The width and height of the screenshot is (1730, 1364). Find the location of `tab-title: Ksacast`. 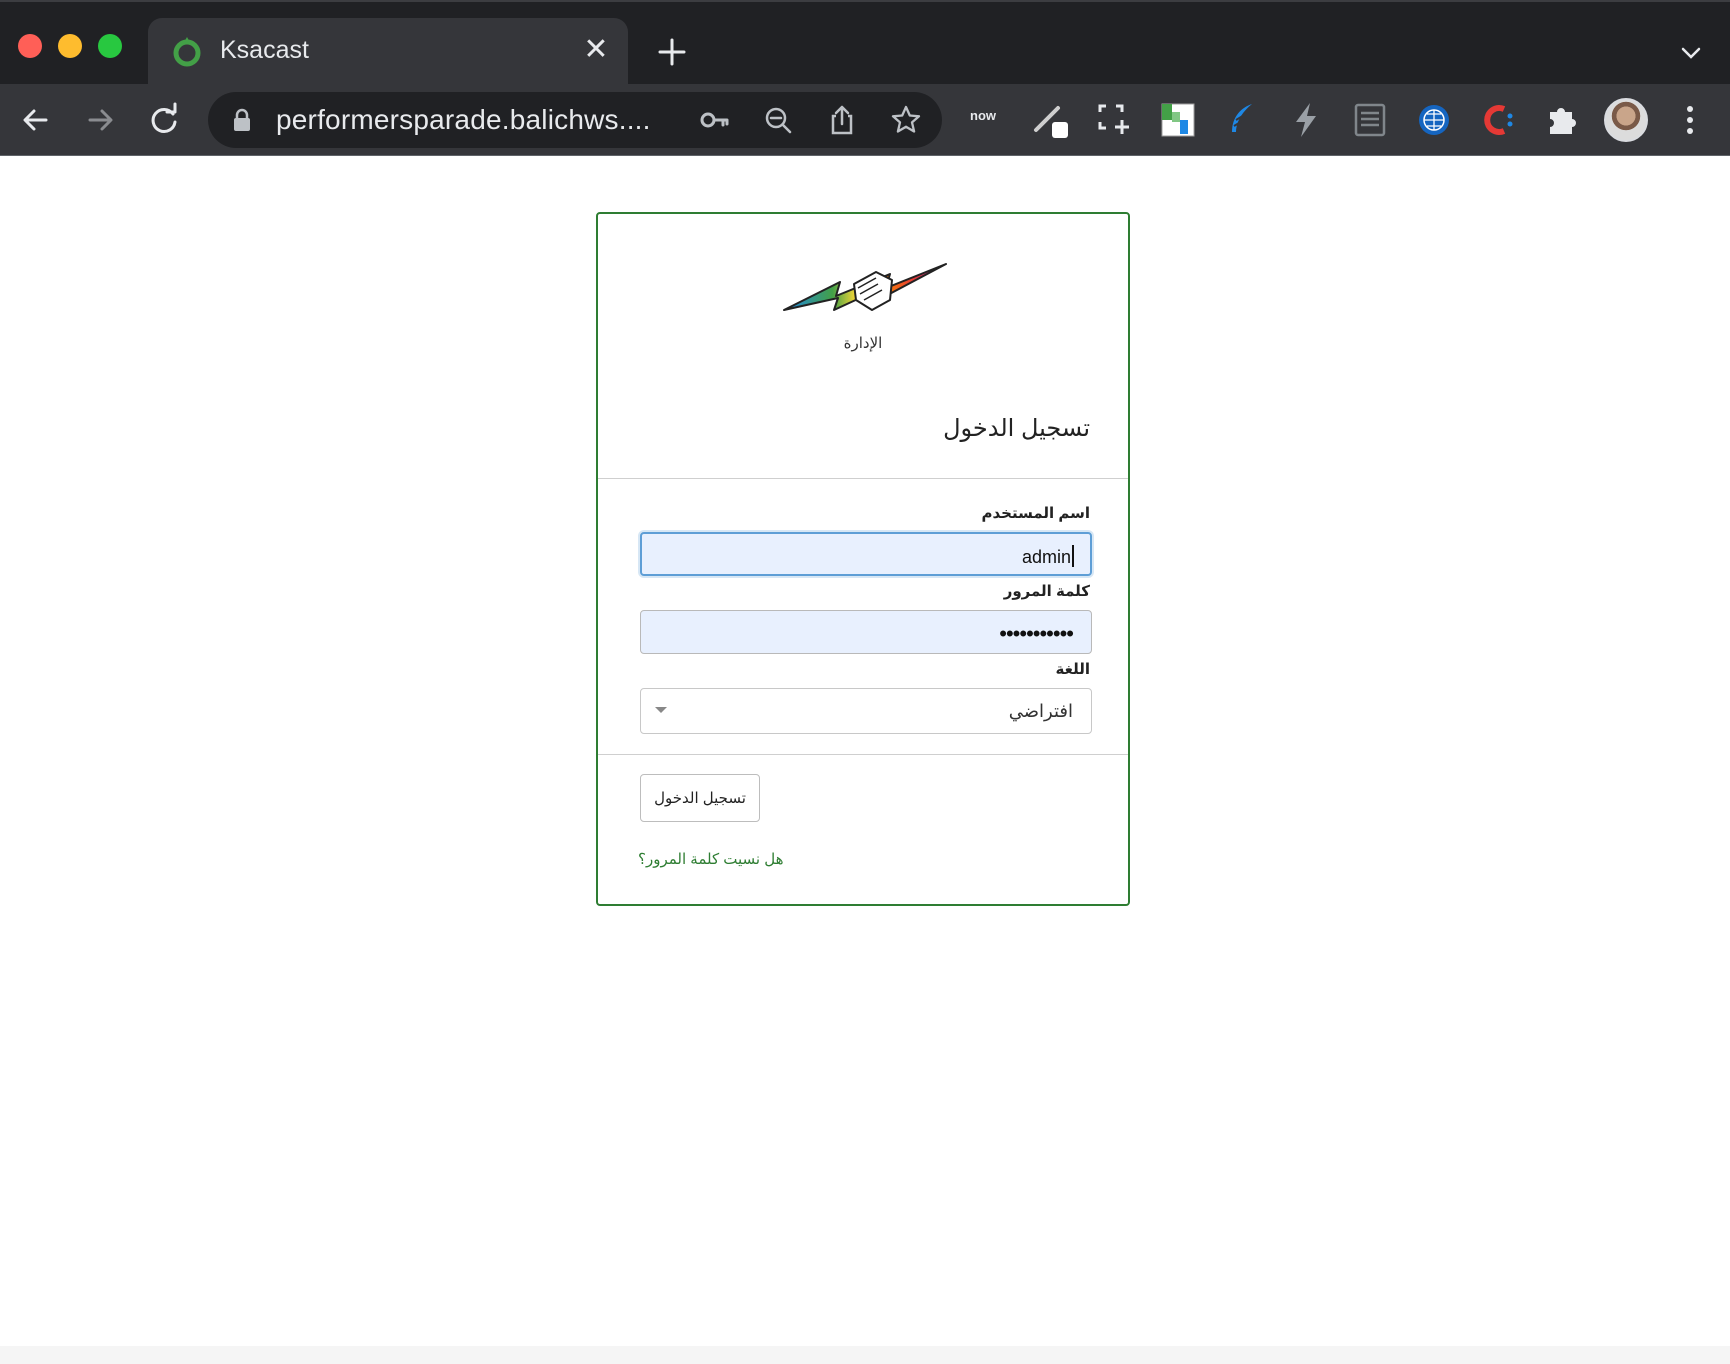

tab-title: Ksacast is located at coordinates (264, 50).